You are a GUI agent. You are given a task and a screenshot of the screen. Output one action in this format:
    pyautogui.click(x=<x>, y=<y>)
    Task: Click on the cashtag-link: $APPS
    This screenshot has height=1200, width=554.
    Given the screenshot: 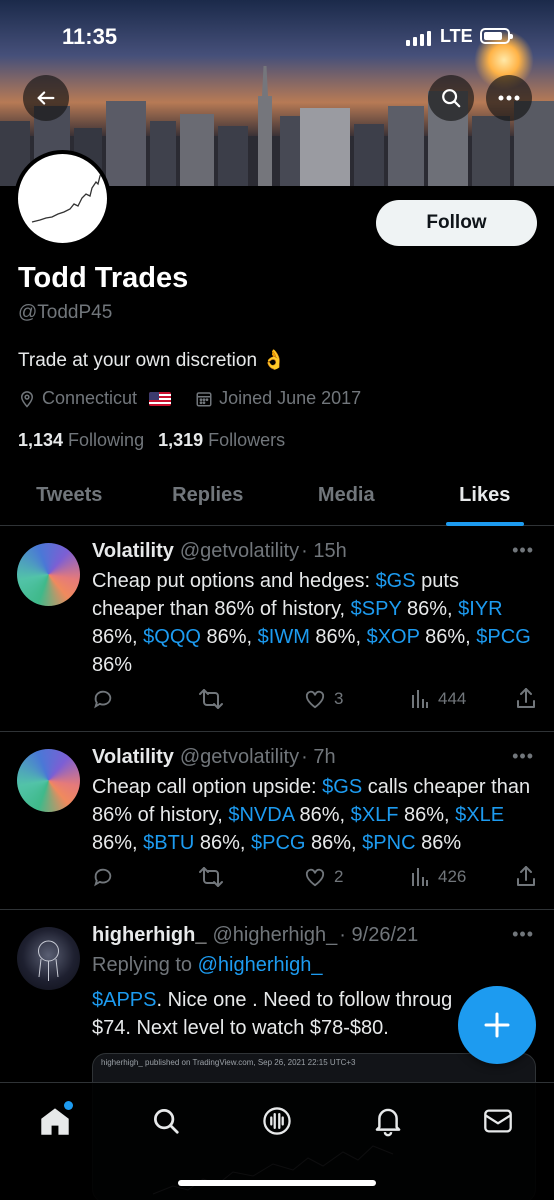 What is the action you would take?
    pyautogui.click(x=124, y=1000)
    